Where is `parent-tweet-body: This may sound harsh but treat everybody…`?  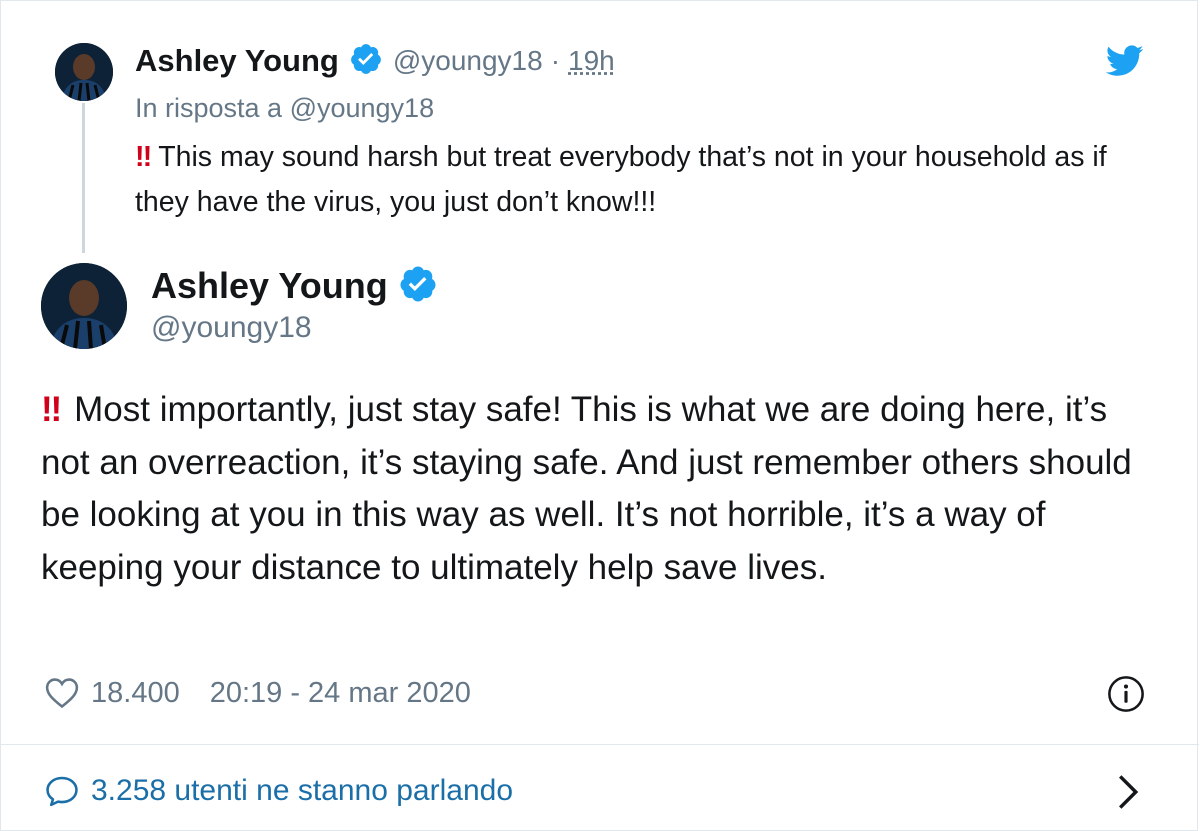
parent-tweet-body: This may sound harsh but treat everybody… is located at coordinates (621, 179).